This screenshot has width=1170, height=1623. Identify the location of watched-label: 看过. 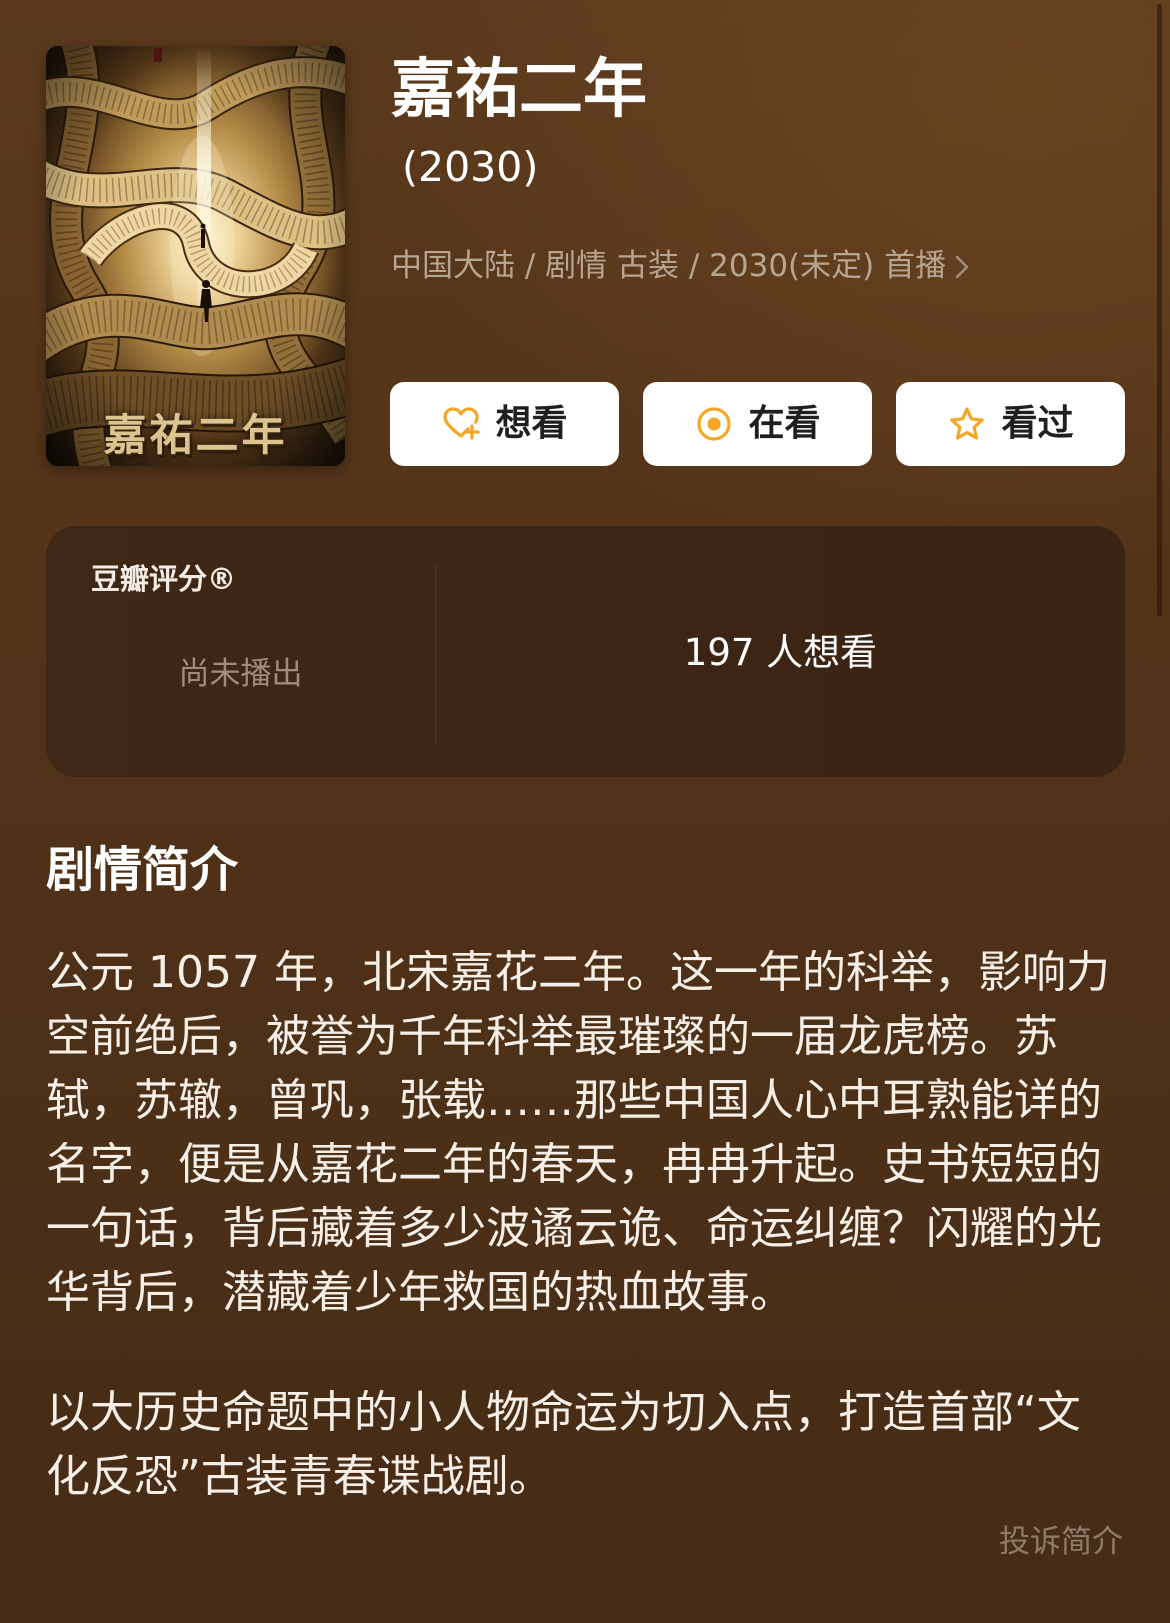
(1037, 423).